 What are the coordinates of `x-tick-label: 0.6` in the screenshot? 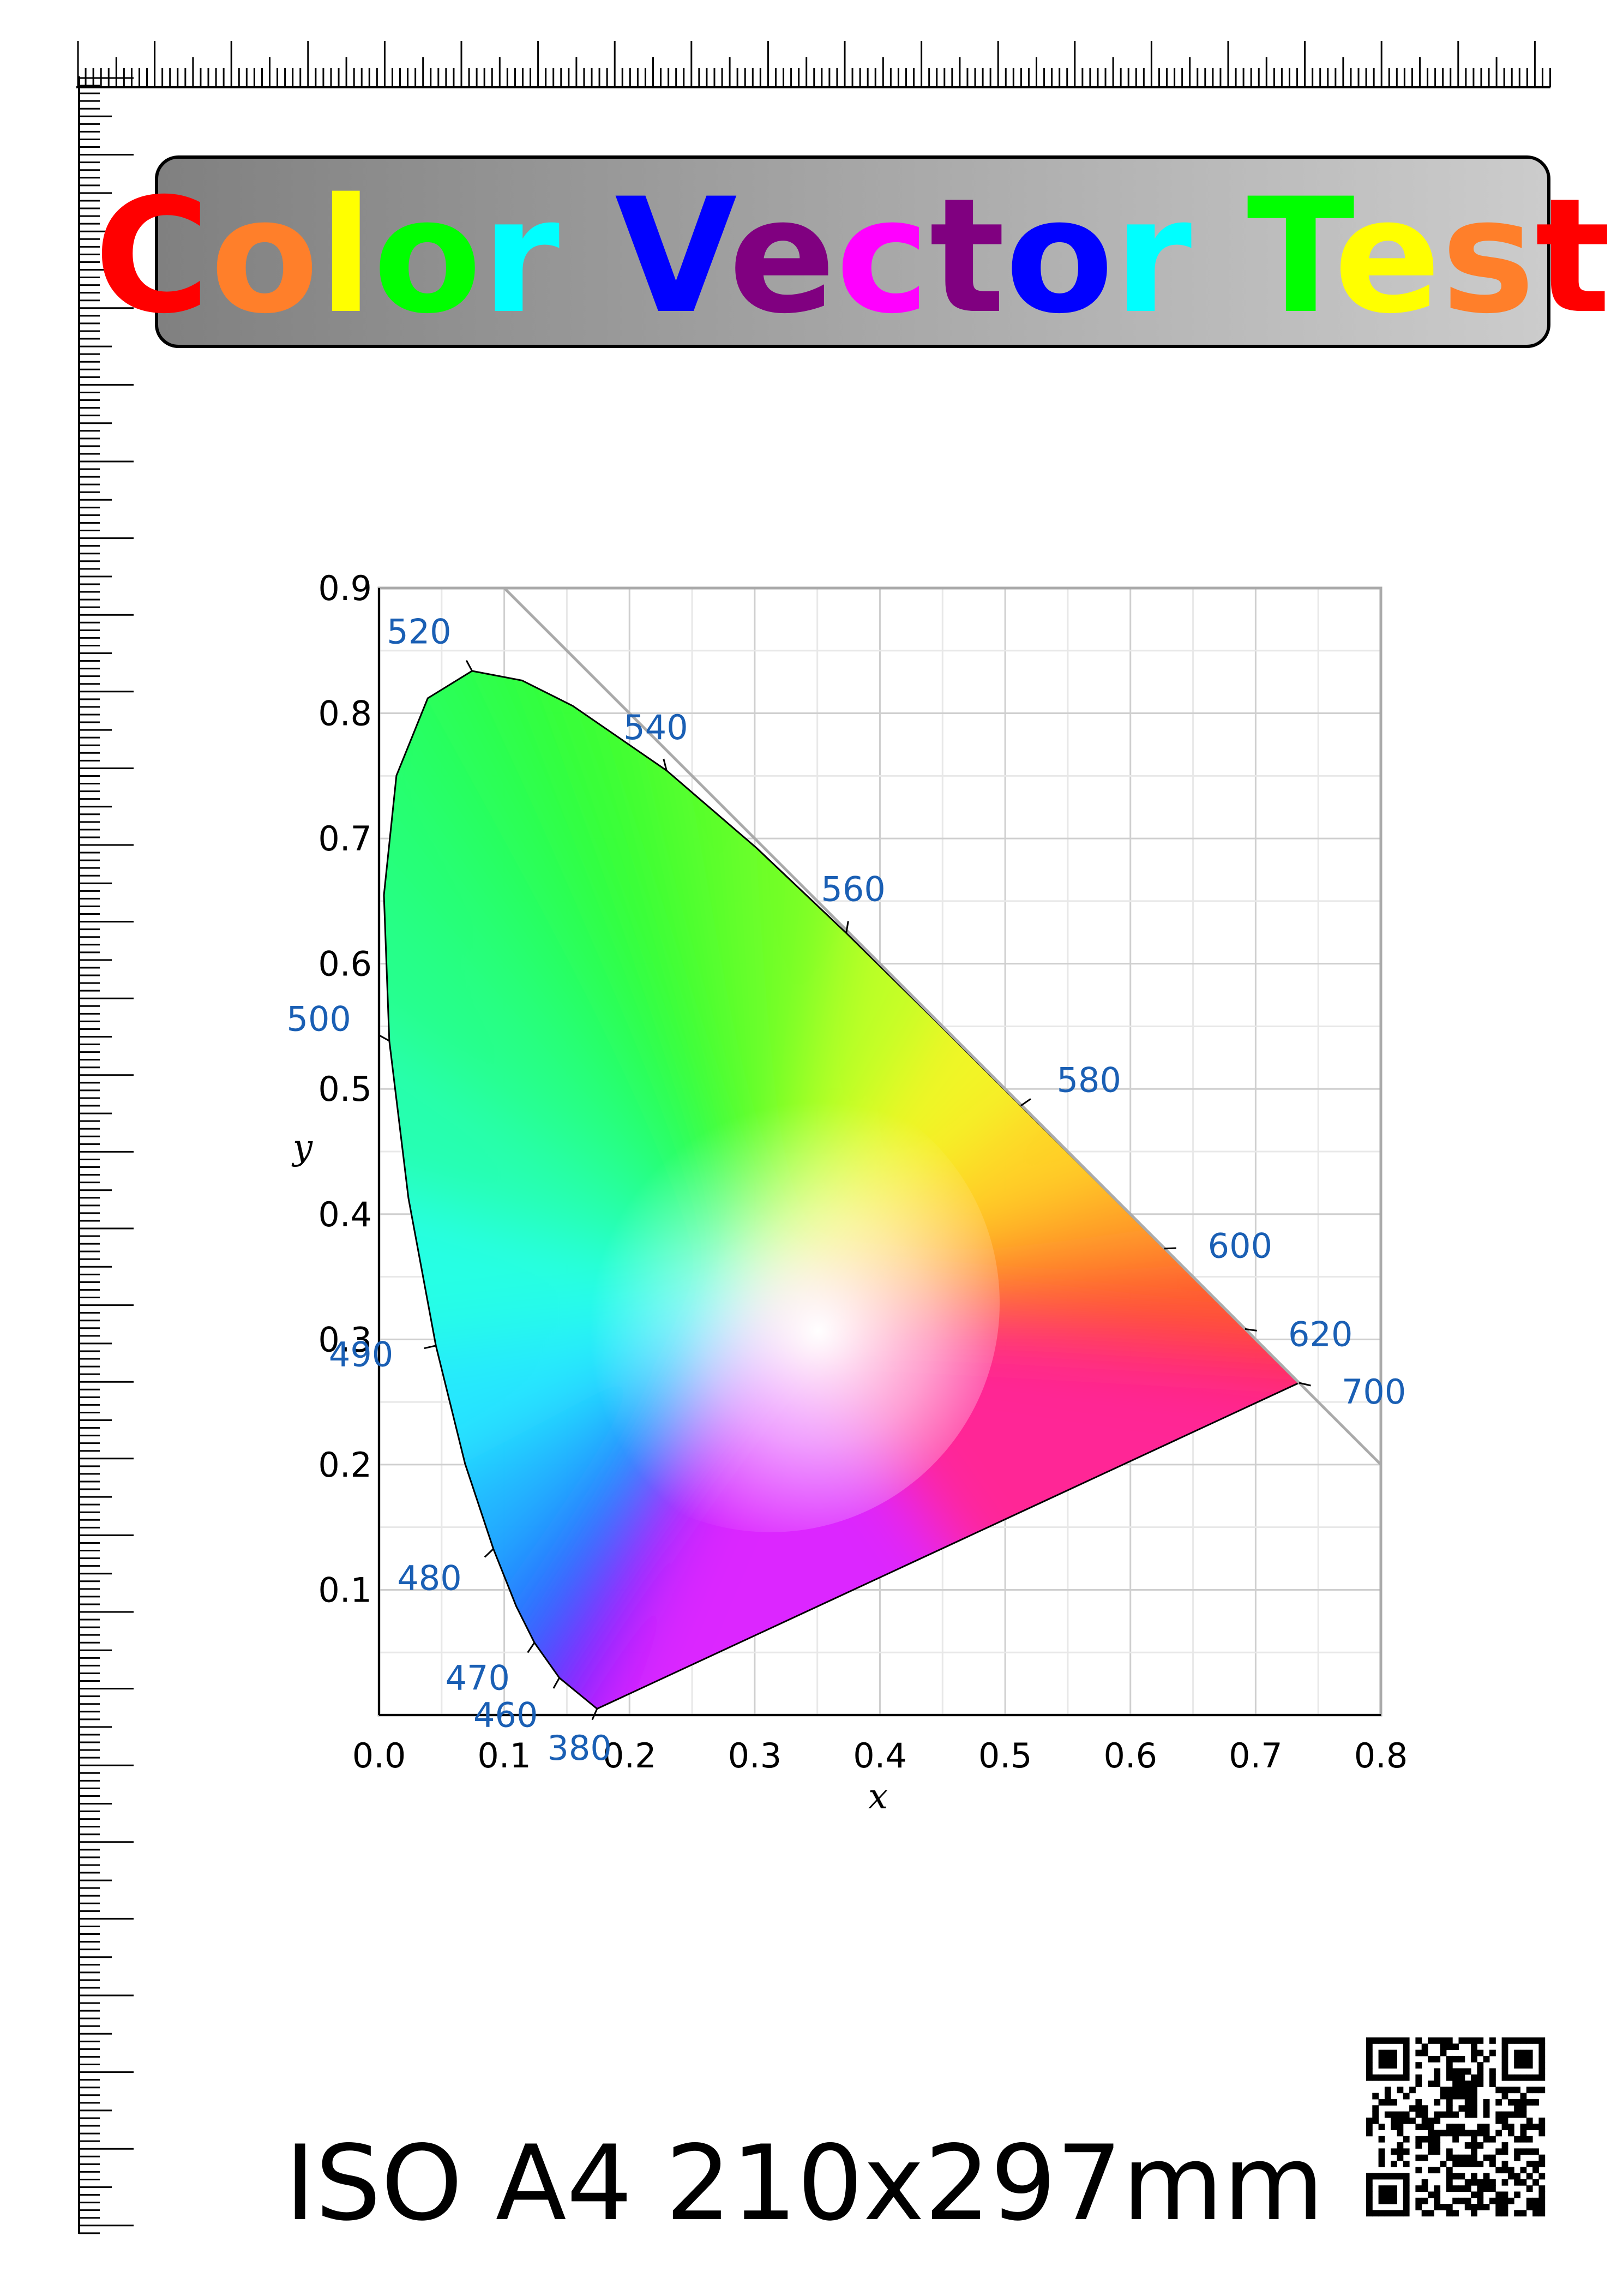 It's located at (1130, 1756).